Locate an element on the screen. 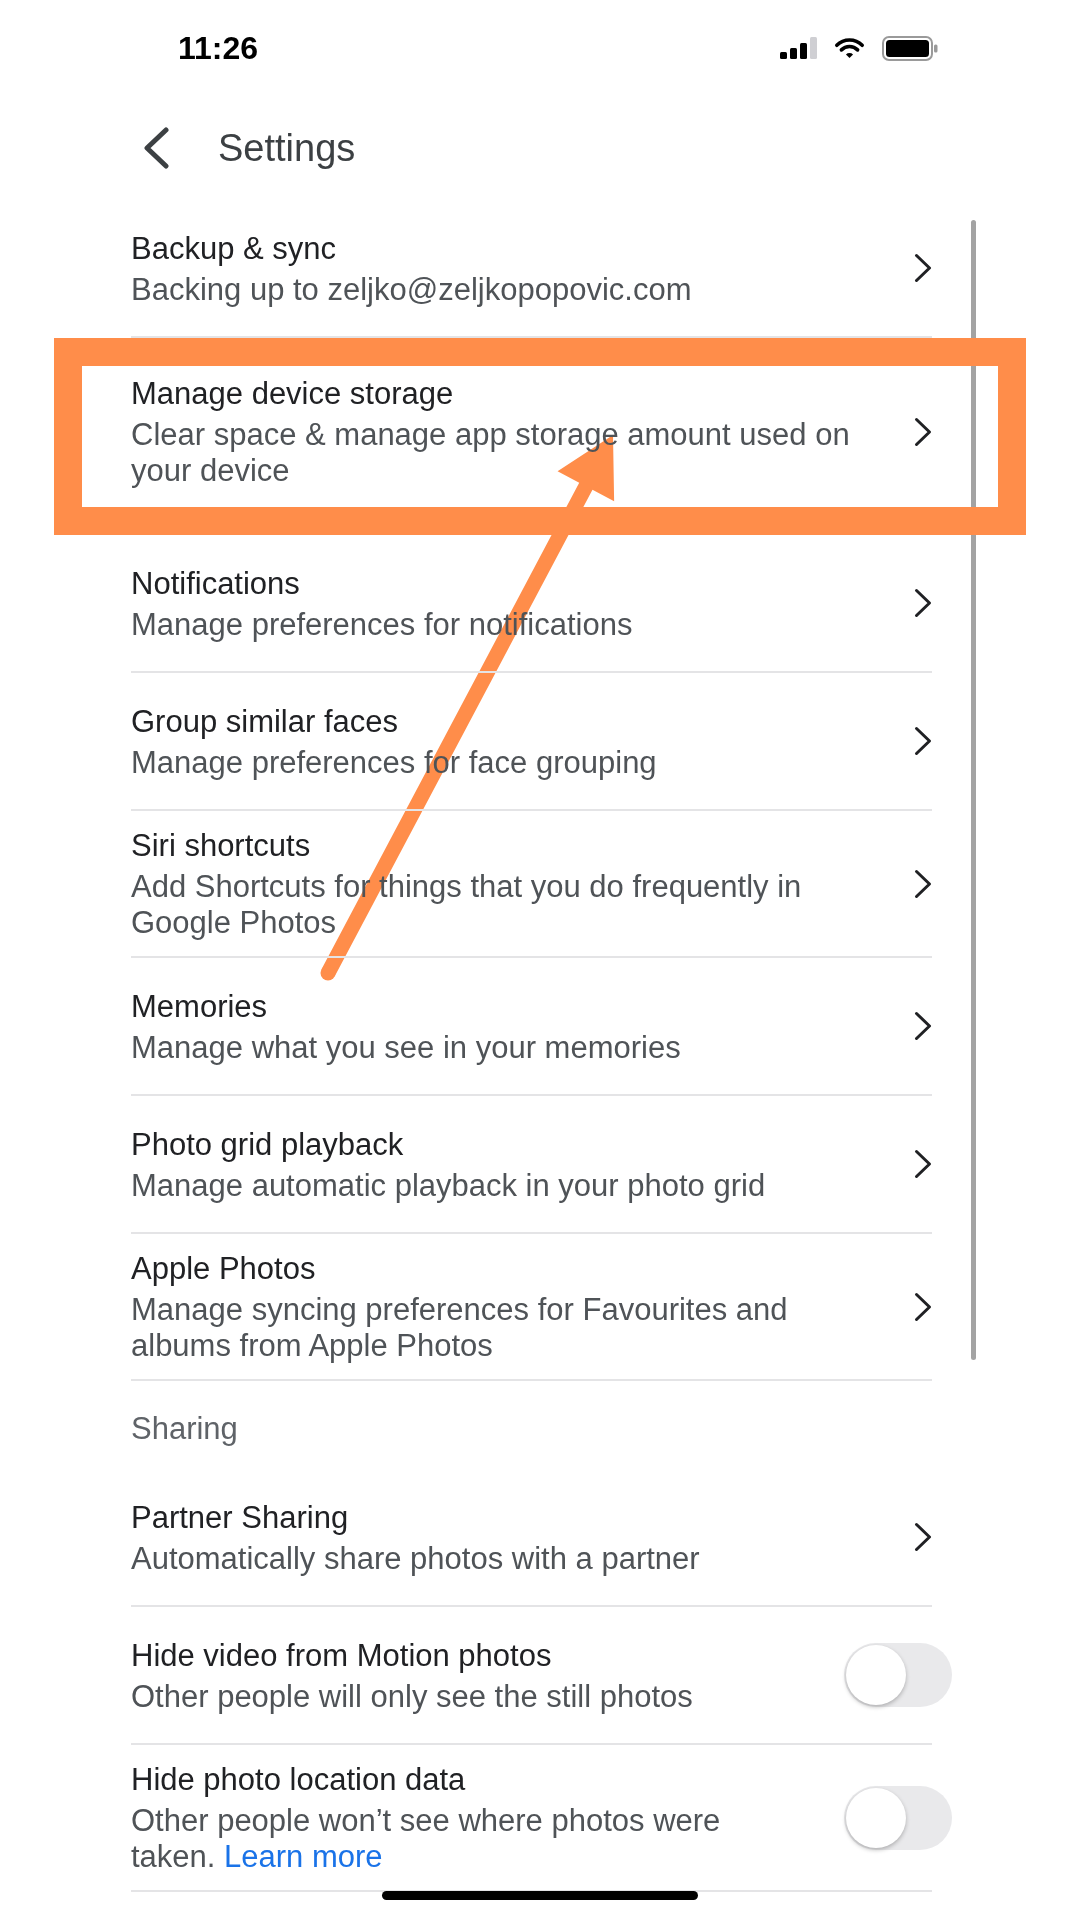  item-subtitle: Backing up to zeljko@zeljkopopovic.com is located at coordinates (411, 289).